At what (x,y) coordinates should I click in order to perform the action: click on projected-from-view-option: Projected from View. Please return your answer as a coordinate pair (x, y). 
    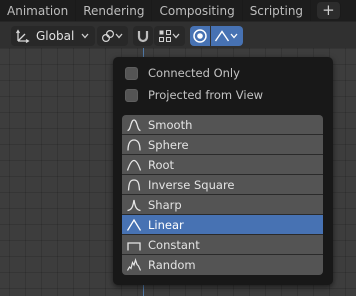
    Looking at the image, I should click on (194, 95).